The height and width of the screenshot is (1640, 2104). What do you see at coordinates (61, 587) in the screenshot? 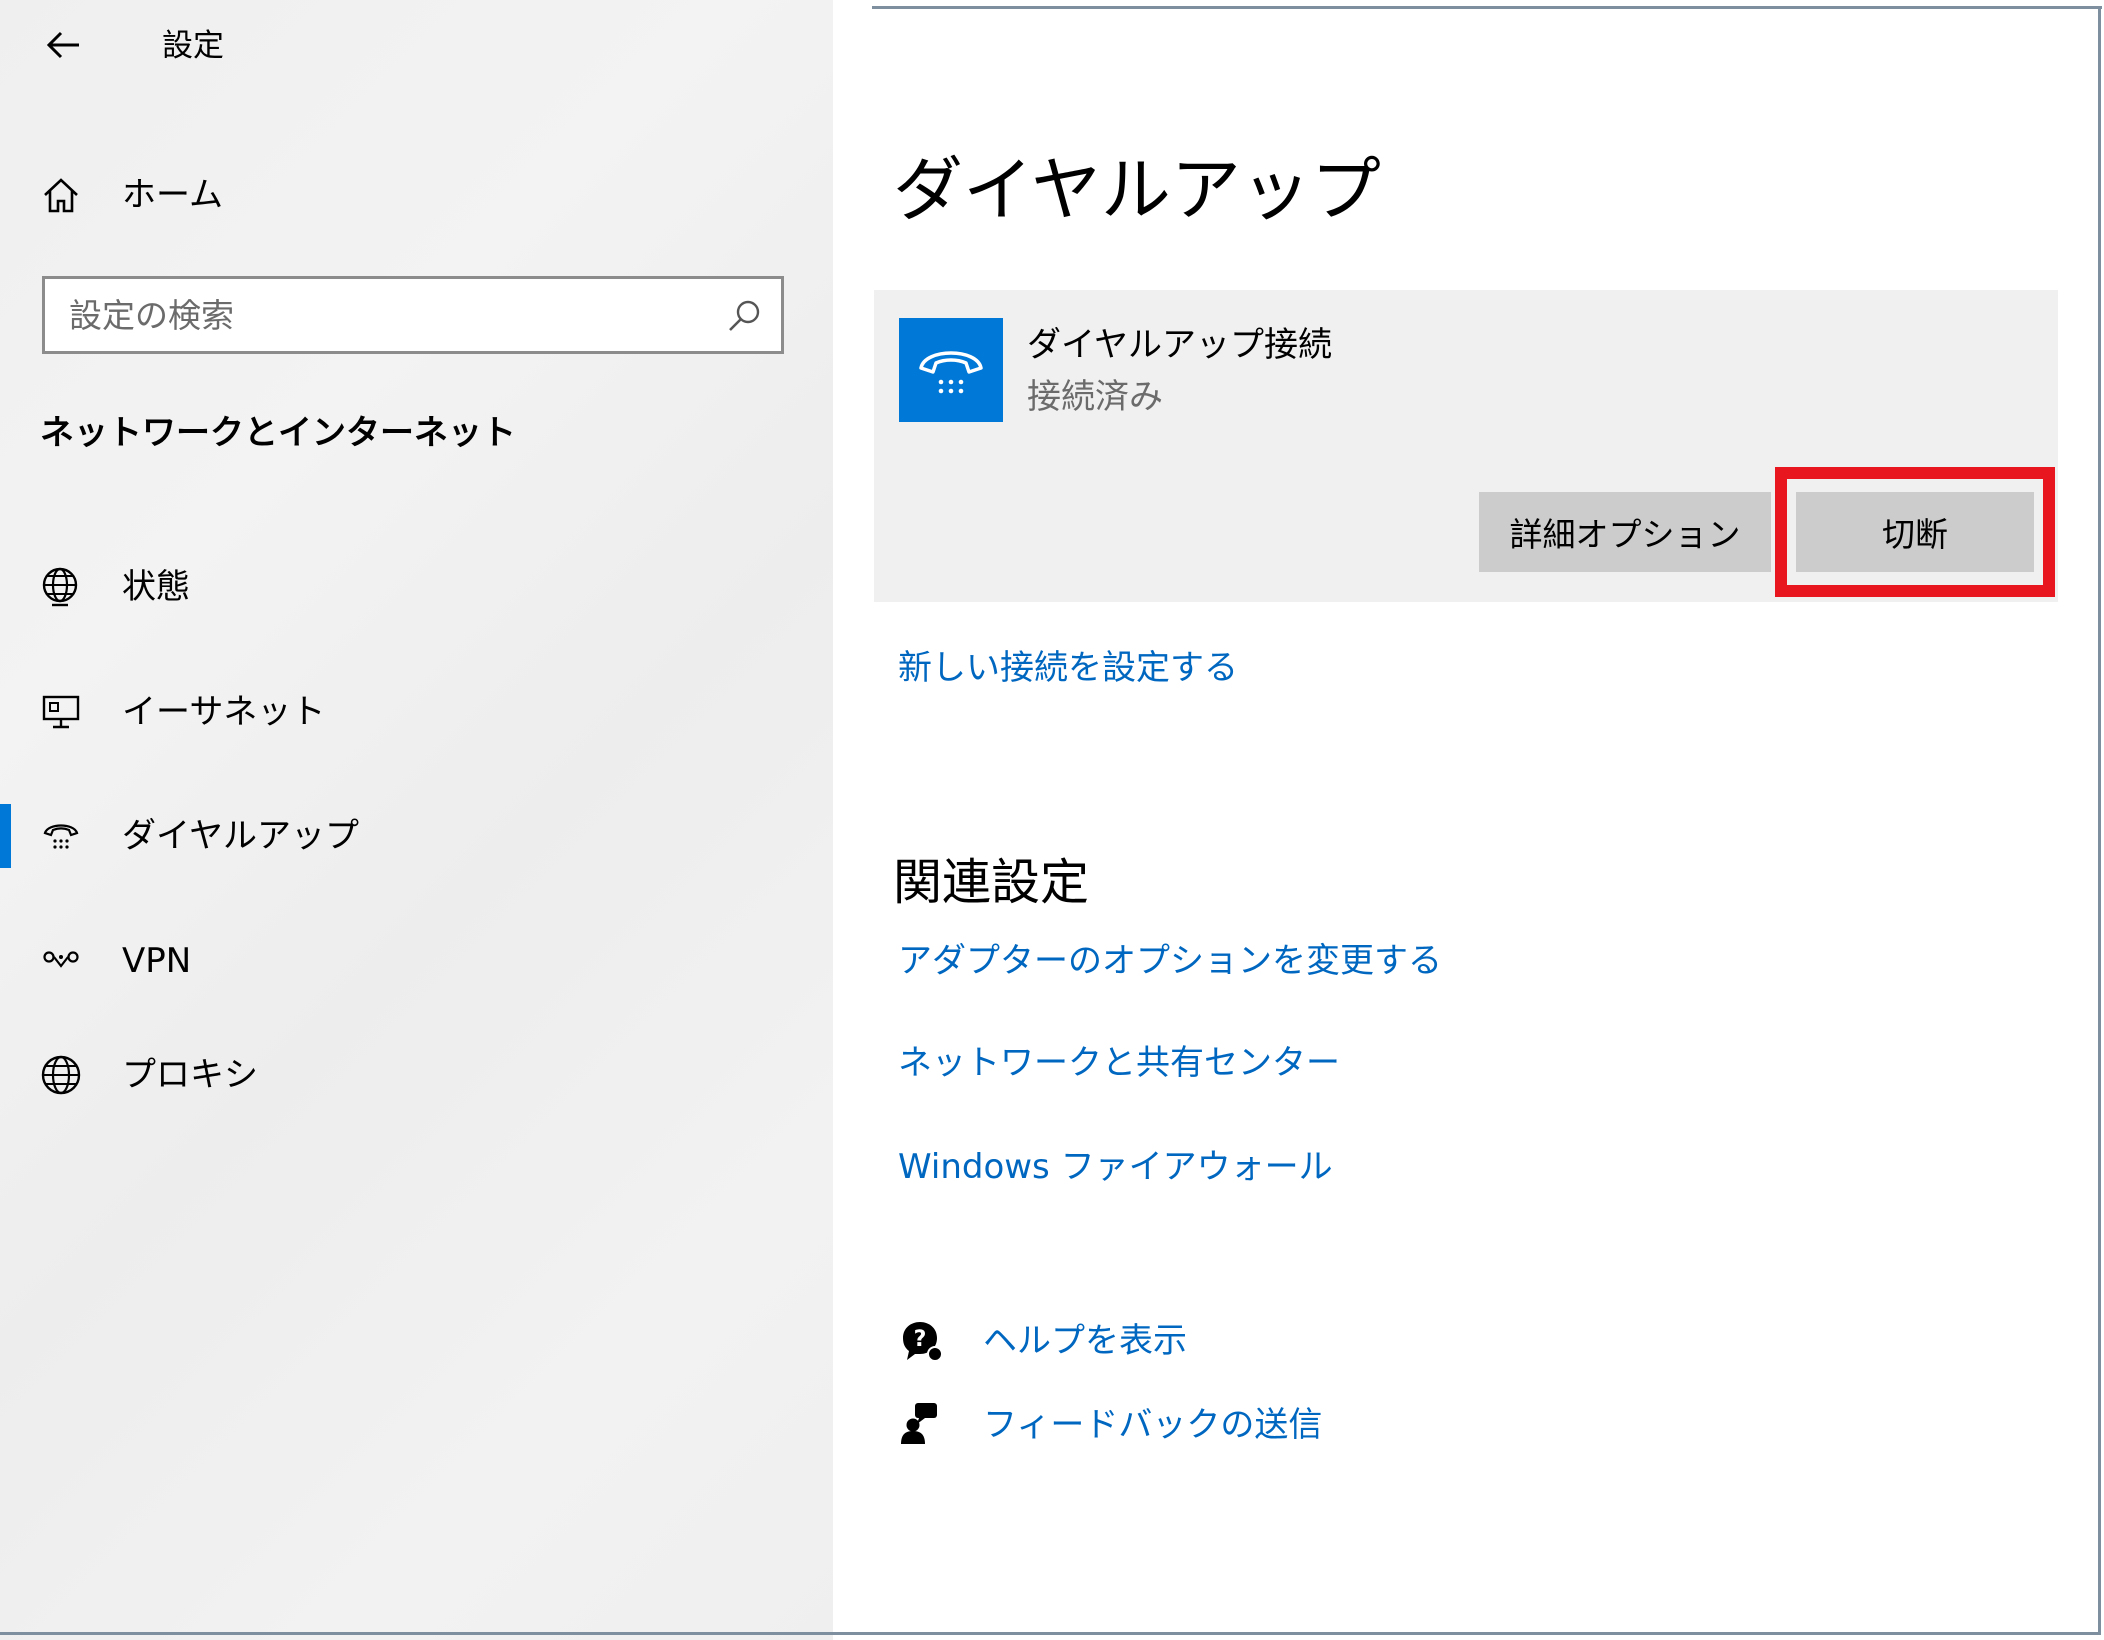
I see `globe-status-icon` at bounding box center [61, 587].